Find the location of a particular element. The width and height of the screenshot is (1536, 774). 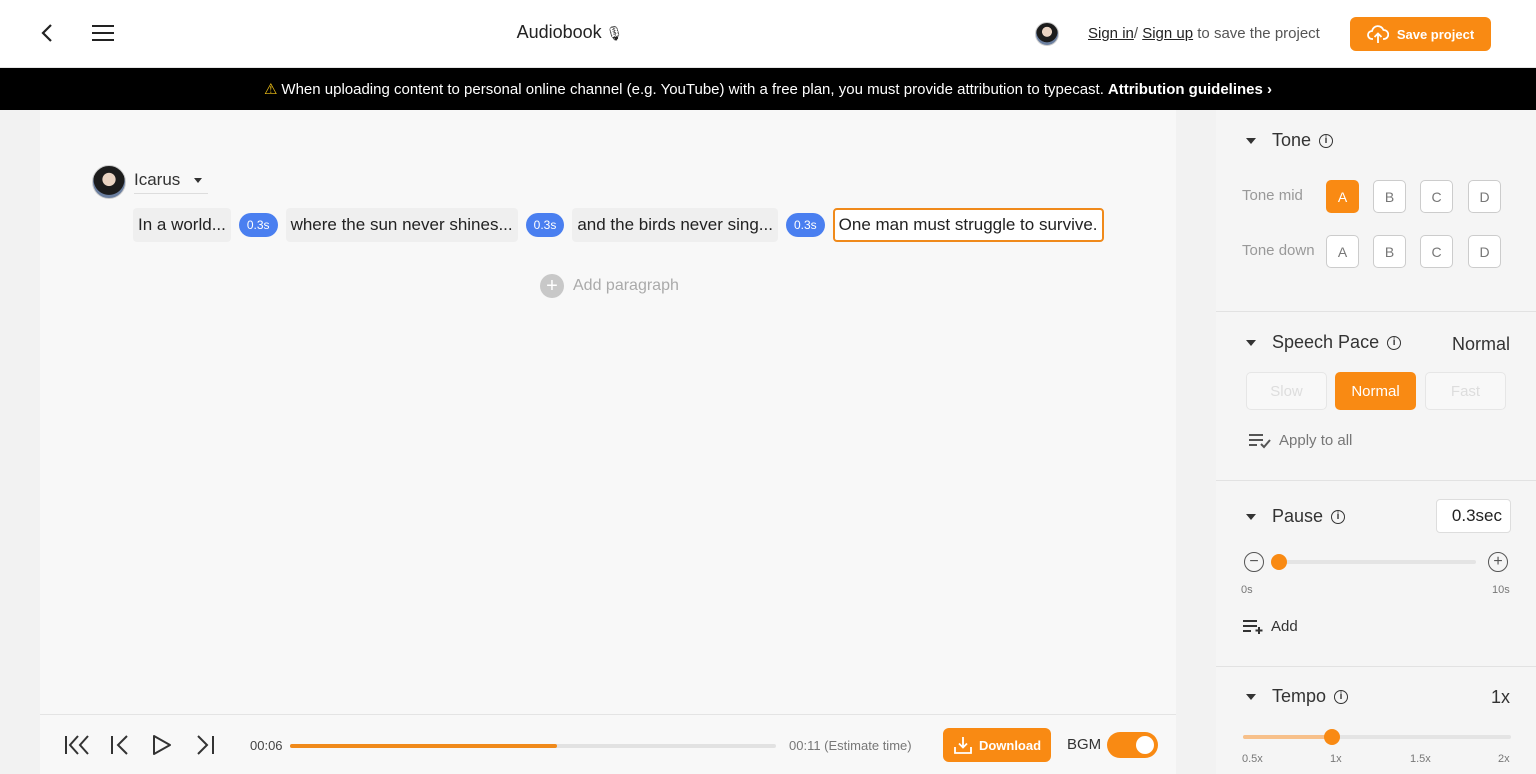

sentence-4-active: One man must struggle to survive. is located at coordinates (968, 225).